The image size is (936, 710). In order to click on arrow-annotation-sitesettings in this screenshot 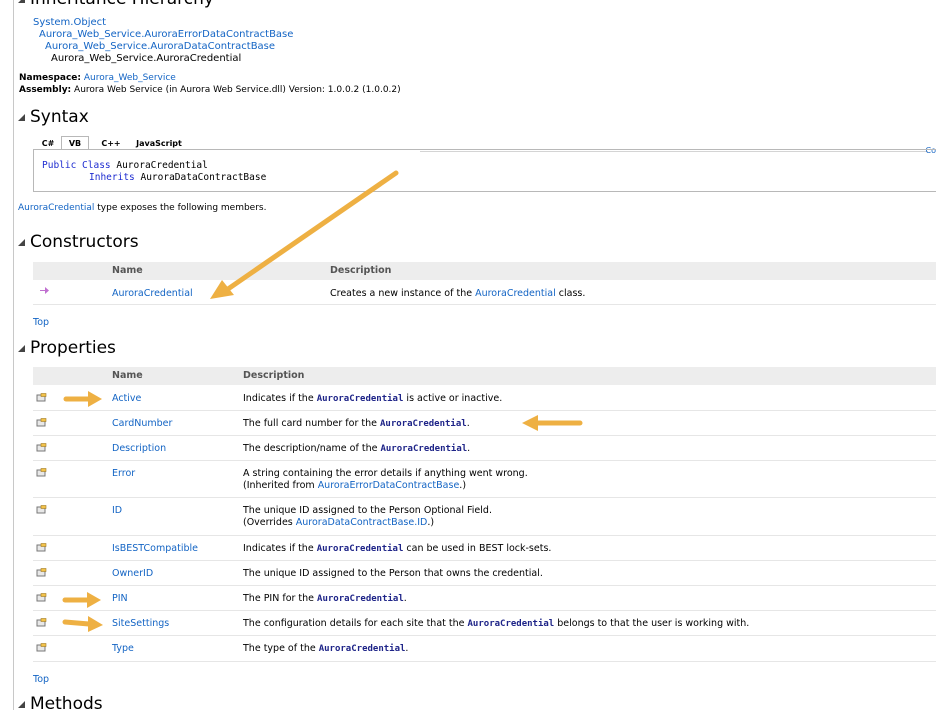, I will do `click(82, 624)`.